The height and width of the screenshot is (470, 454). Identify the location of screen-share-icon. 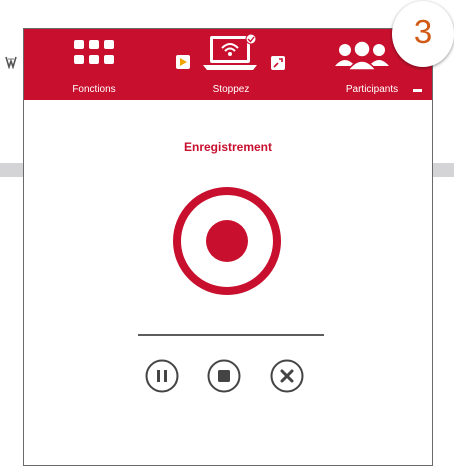
(278, 63).